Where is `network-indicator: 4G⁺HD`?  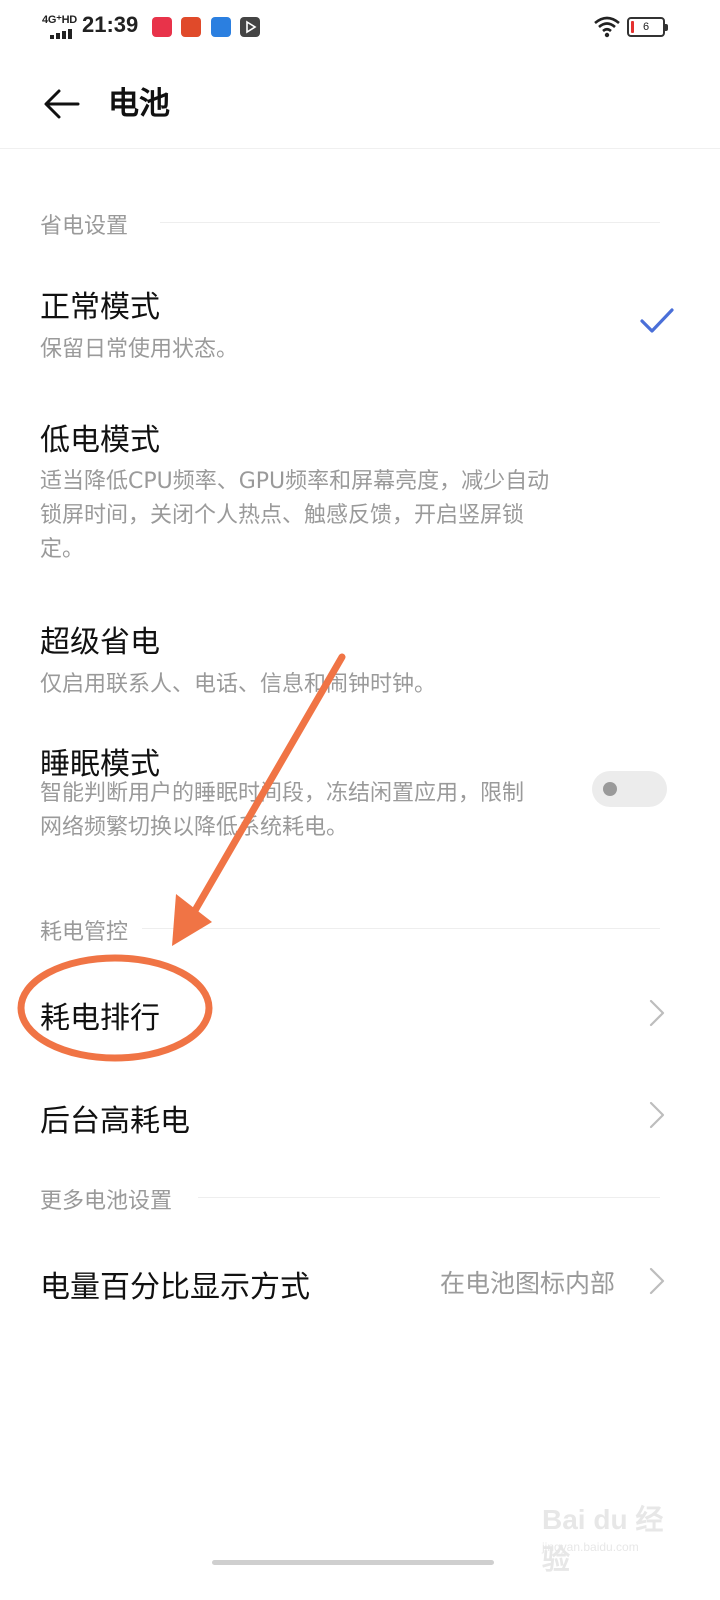
network-indicator: 4G⁺HD is located at coordinates (59, 27).